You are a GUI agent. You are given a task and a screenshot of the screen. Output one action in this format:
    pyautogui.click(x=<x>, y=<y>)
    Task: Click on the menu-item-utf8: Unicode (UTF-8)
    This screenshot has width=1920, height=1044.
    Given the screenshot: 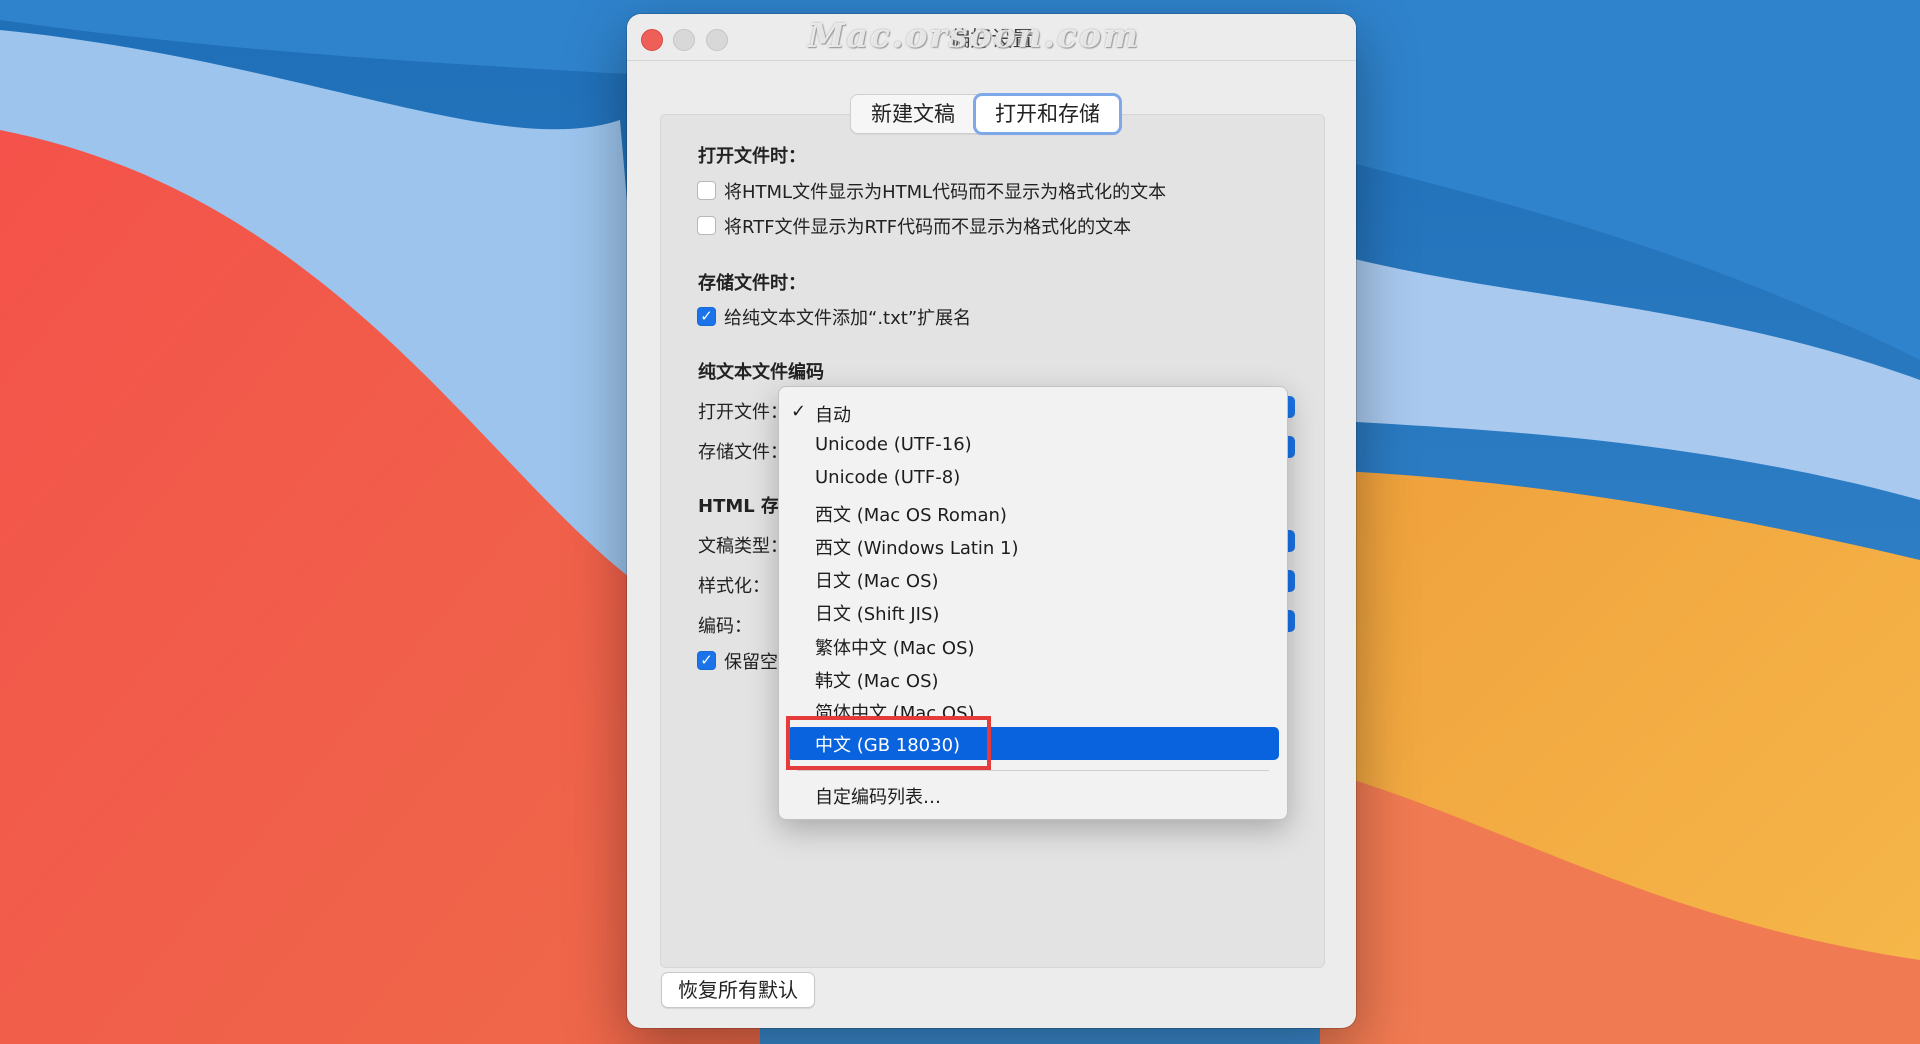 What is the action you would take?
    pyautogui.click(x=887, y=477)
    